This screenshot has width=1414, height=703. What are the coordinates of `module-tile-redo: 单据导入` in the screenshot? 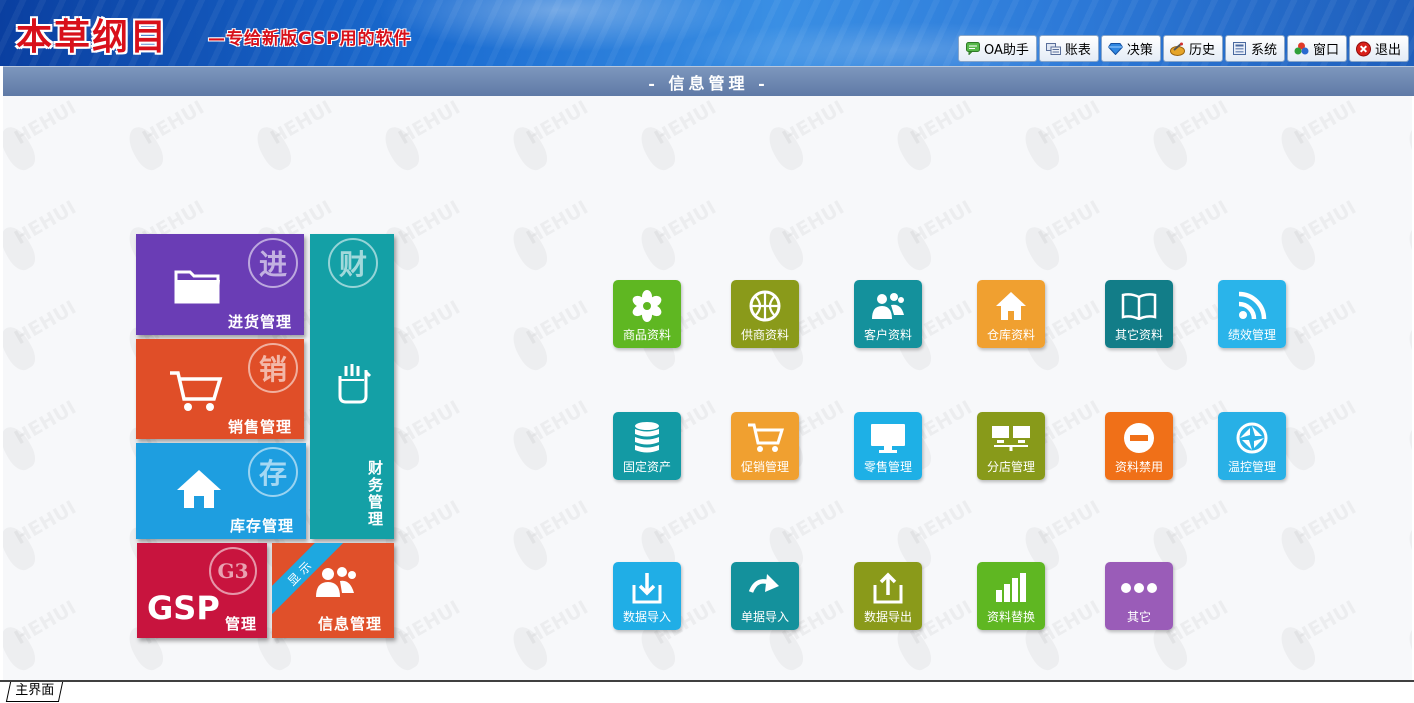 It's located at (765, 596).